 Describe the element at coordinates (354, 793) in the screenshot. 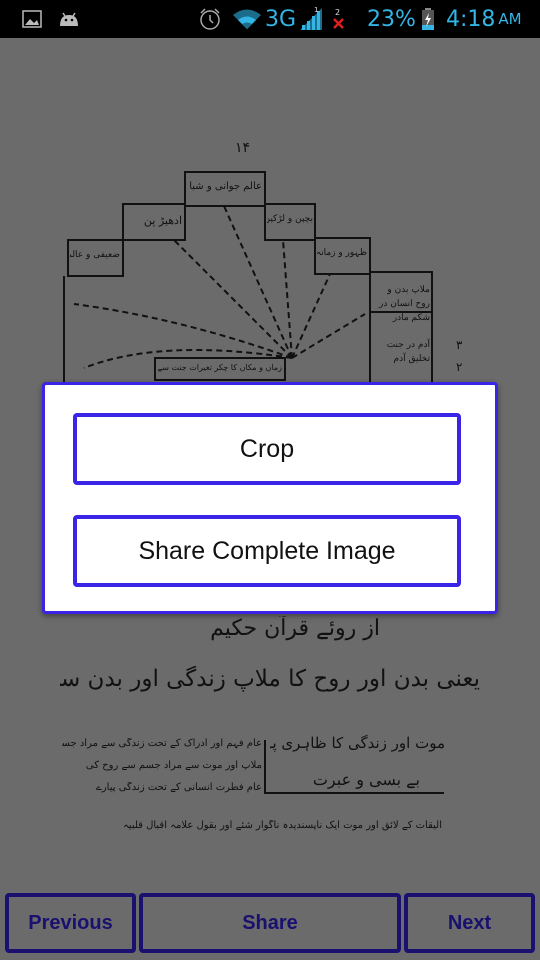

I see `doc-box-underline` at that location.